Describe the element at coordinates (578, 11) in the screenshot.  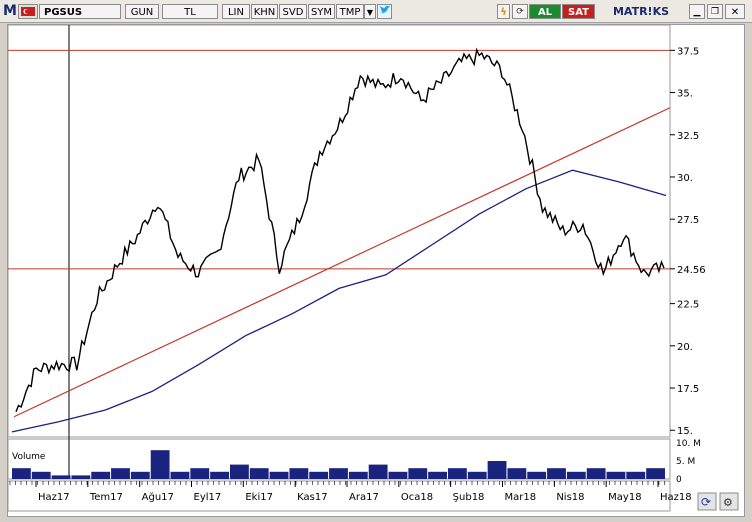
I see `sell-button: SAT` at that location.